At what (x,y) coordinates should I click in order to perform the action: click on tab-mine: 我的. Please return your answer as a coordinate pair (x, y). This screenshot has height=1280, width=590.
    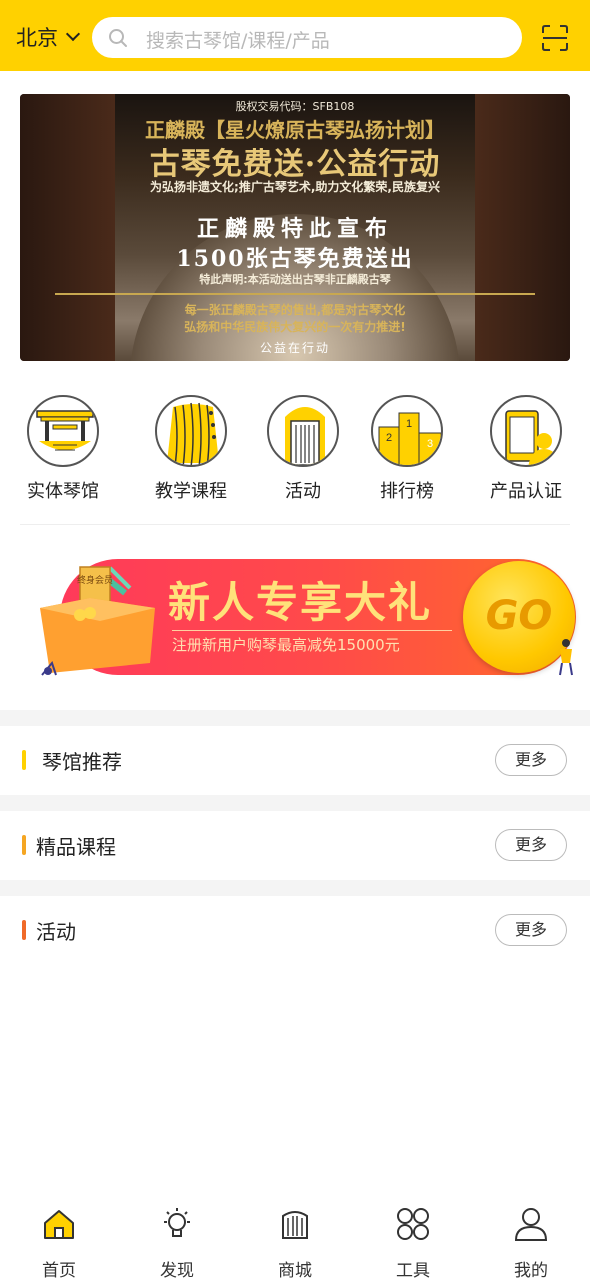
    Looking at the image, I should click on (531, 1243).